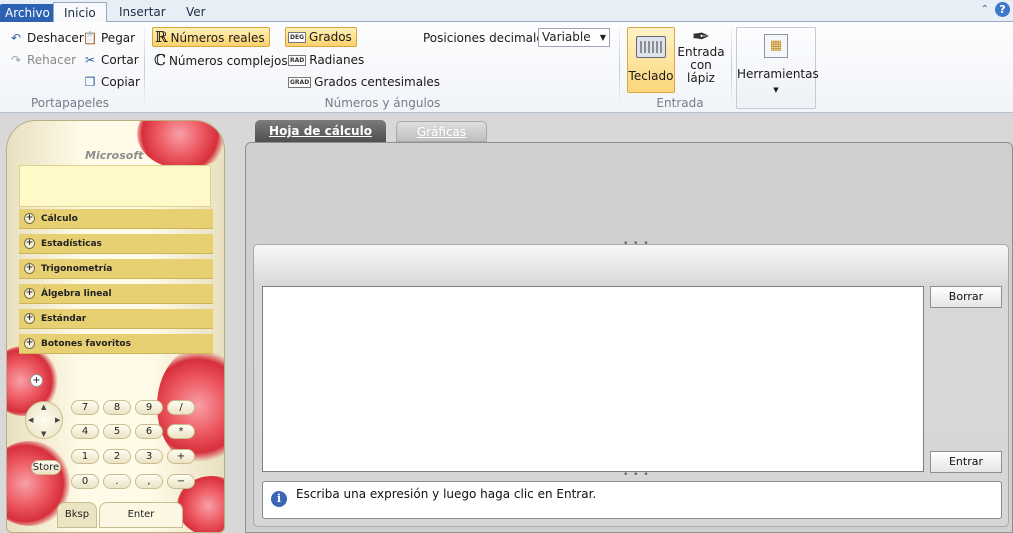  Describe the element at coordinates (321, 37) in the screenshot. I see `degrees-button: DEG Grados` at that location.